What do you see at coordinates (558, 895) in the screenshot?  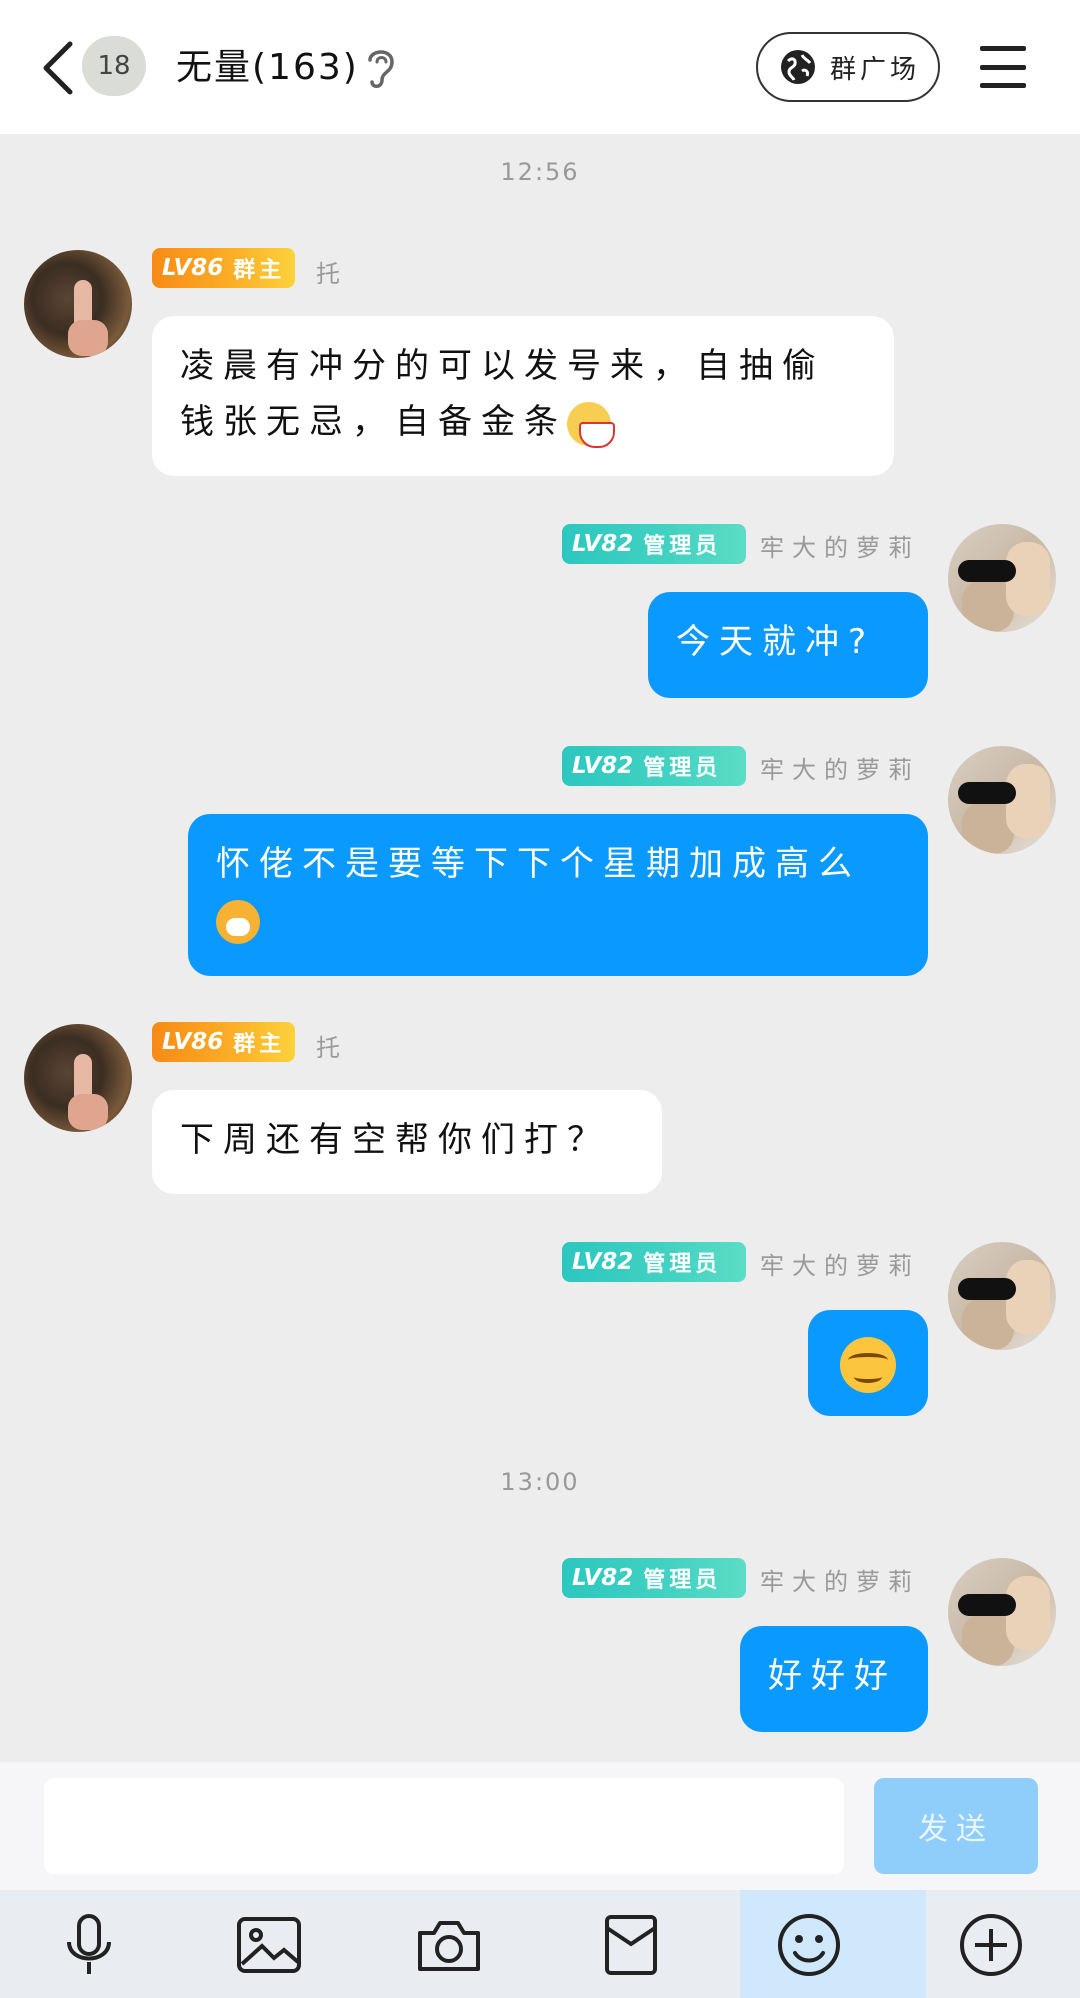 I see `message-bubble: 怀佬不是要等下下个星期加成高么` at bounding box center [558, 895].